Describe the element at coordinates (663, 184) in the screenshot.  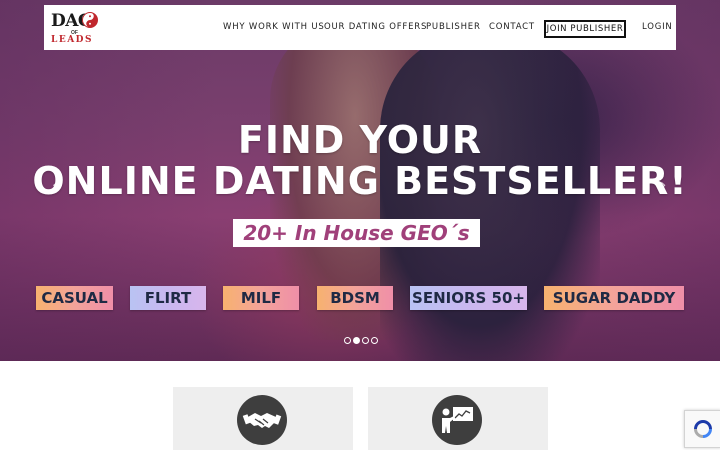
I see `slider-next-arrow-icon: ›` at that location.